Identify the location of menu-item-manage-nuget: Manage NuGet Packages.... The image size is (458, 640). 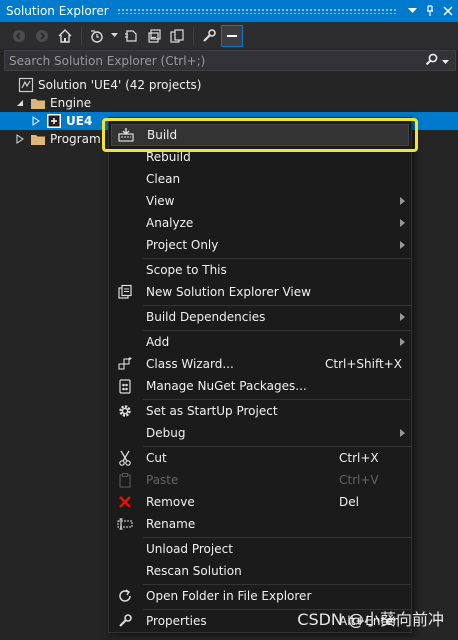
(260, 386).